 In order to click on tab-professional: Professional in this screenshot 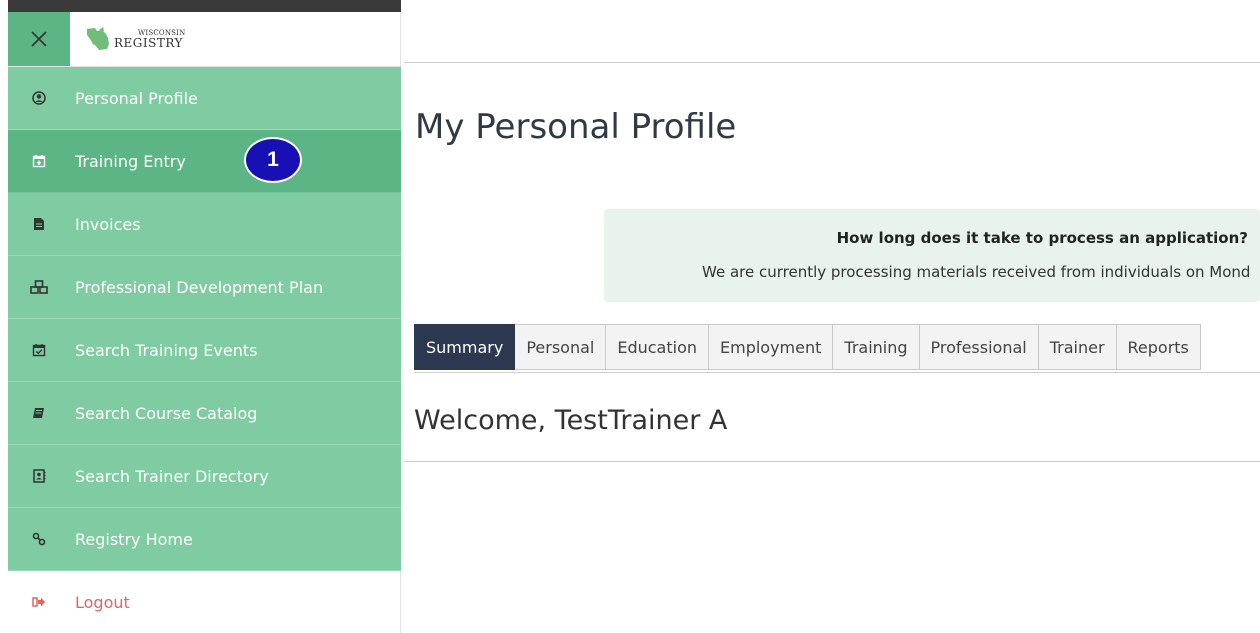, I will do `click(979, 347)`.